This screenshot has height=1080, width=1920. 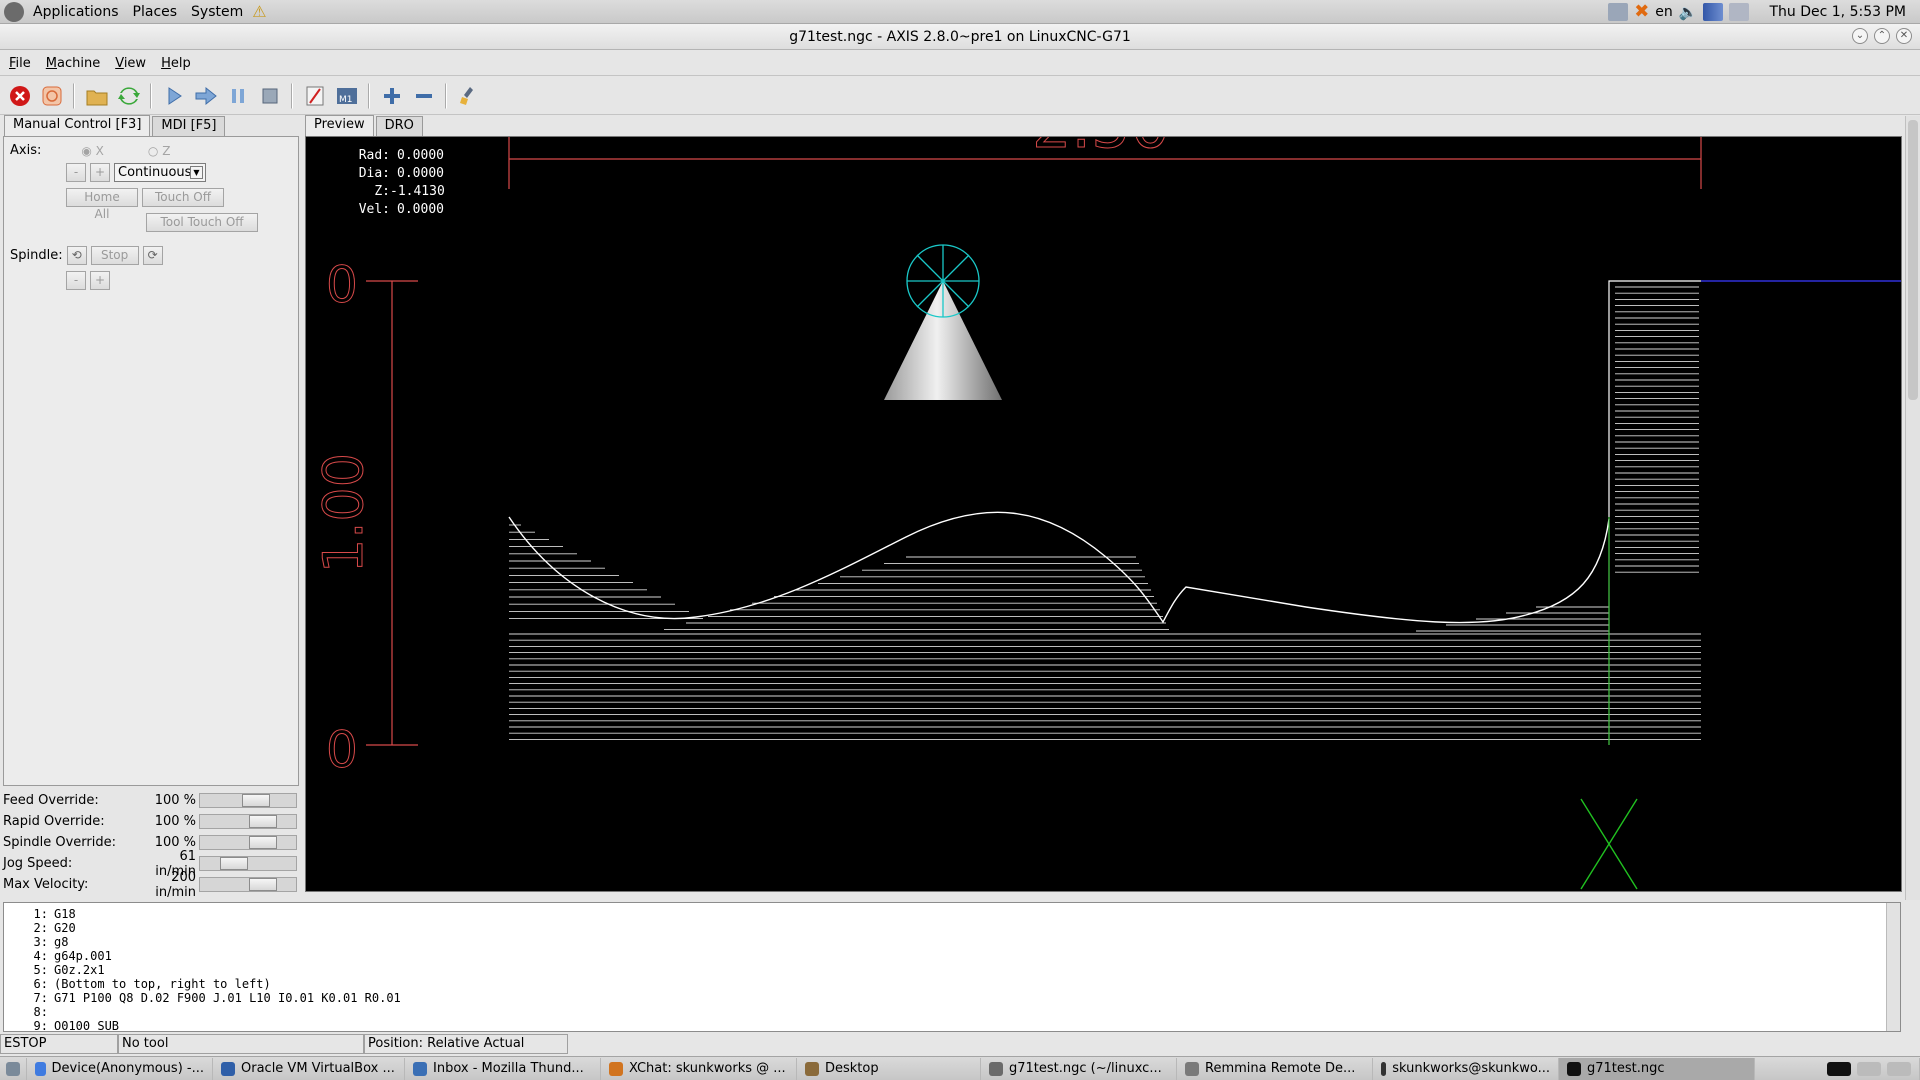 What do you see at coordinates (76, 255) in the screenshot?
I see `spindle-reverse-icon: ⟲` at bounding box center [76, 255].